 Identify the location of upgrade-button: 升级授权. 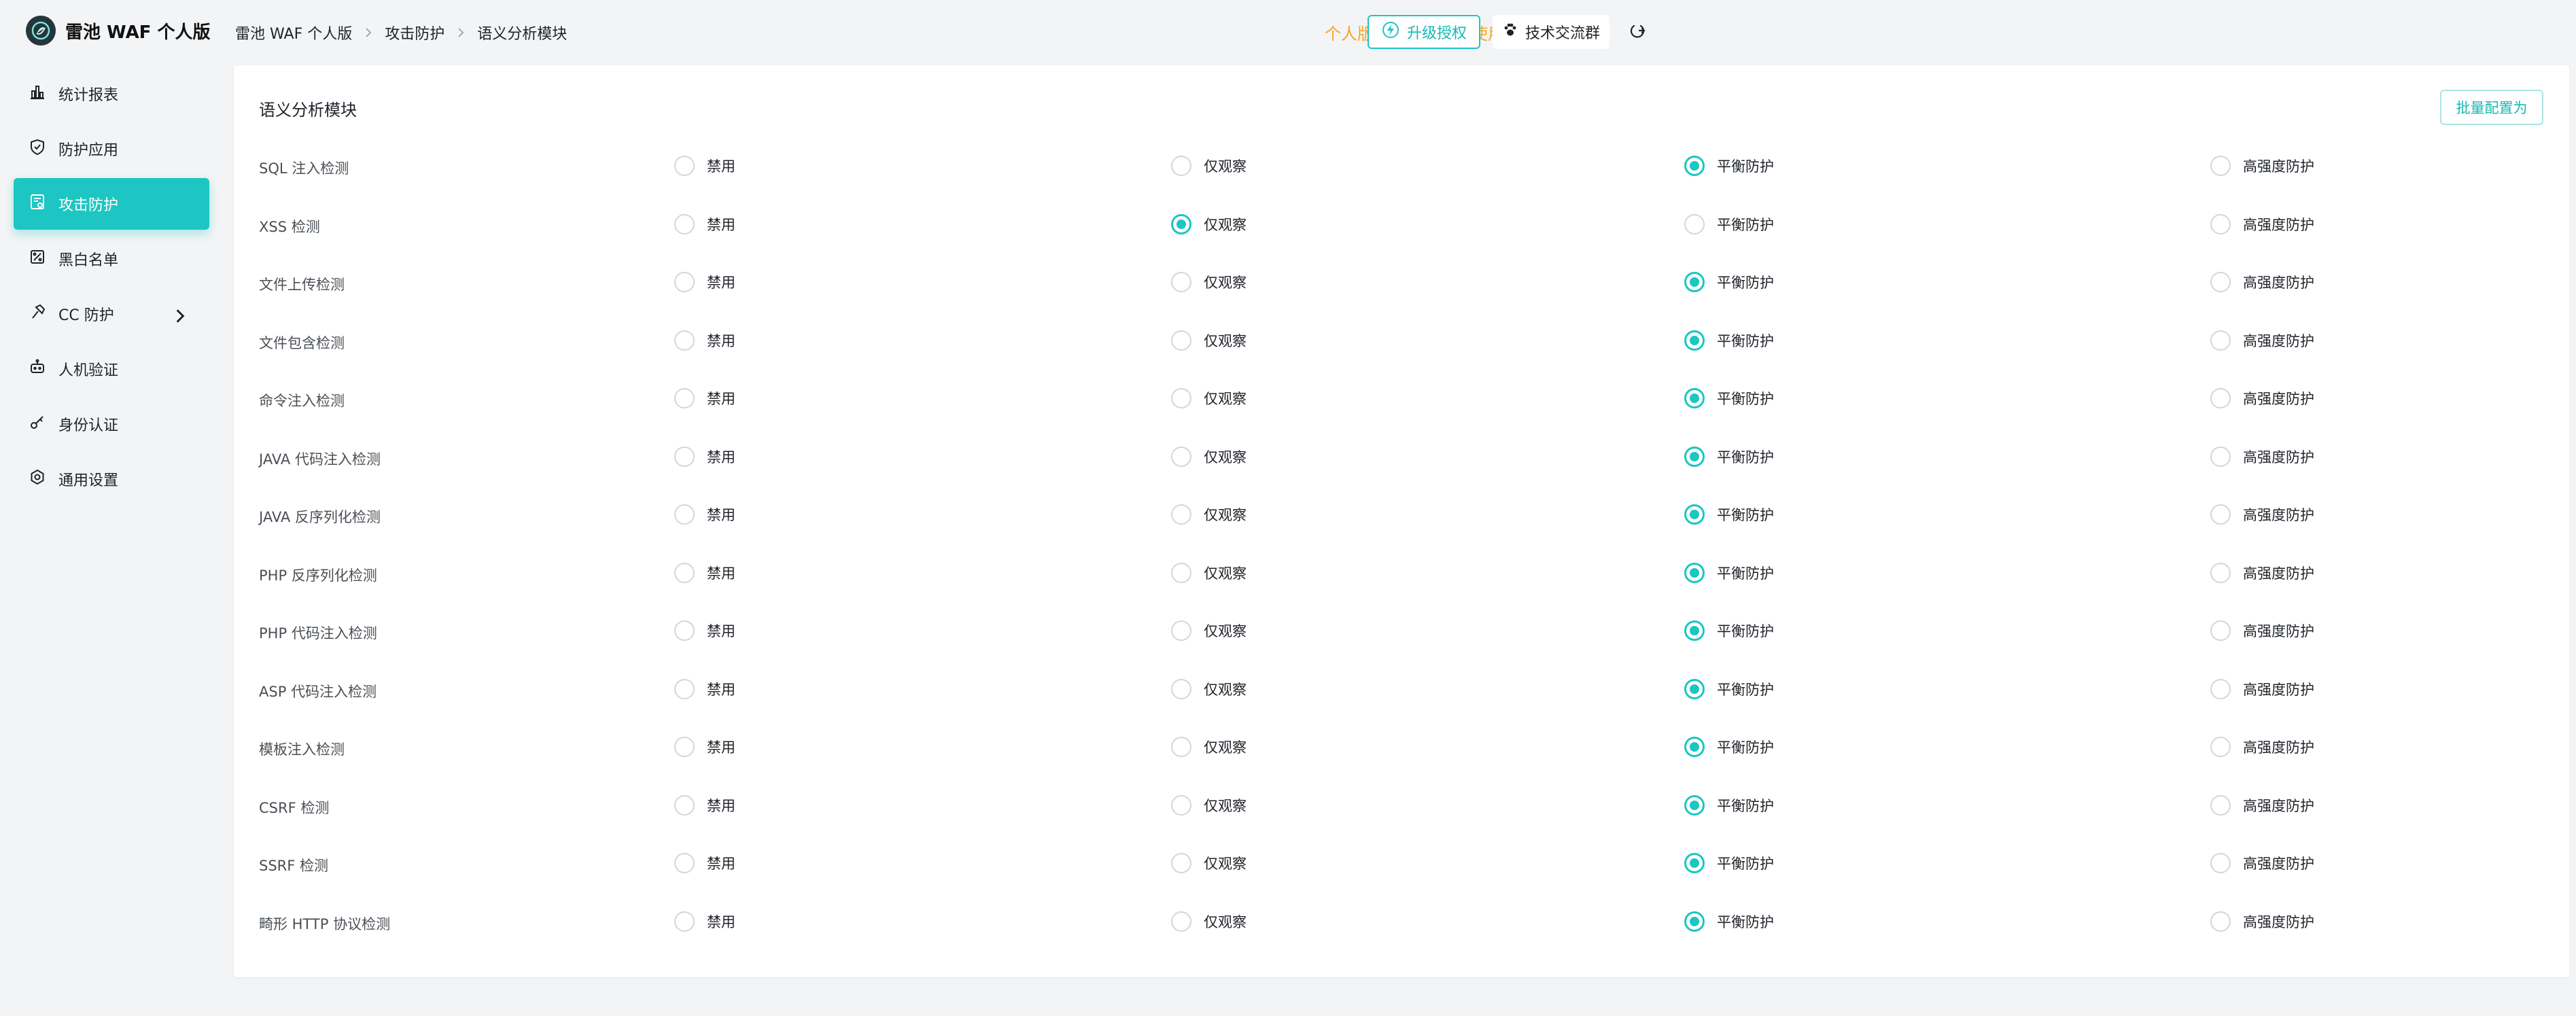
(1424, 32).